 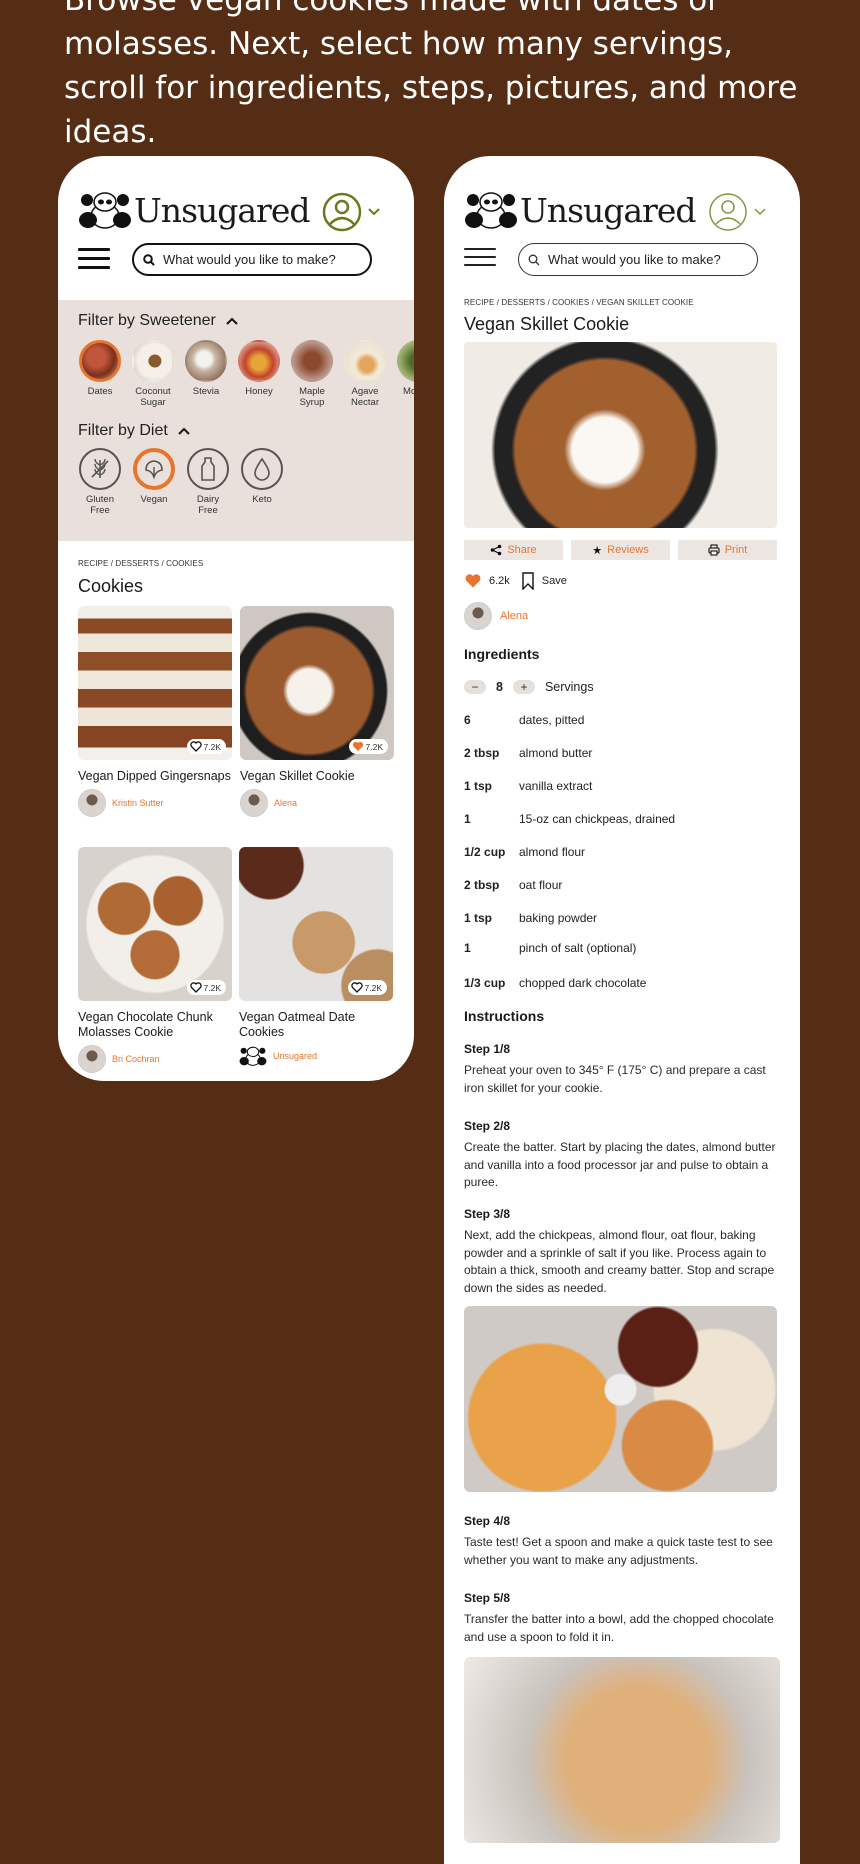 I want to click on diet-gluten-free: Gluten Free, so click(x=100, y=482).